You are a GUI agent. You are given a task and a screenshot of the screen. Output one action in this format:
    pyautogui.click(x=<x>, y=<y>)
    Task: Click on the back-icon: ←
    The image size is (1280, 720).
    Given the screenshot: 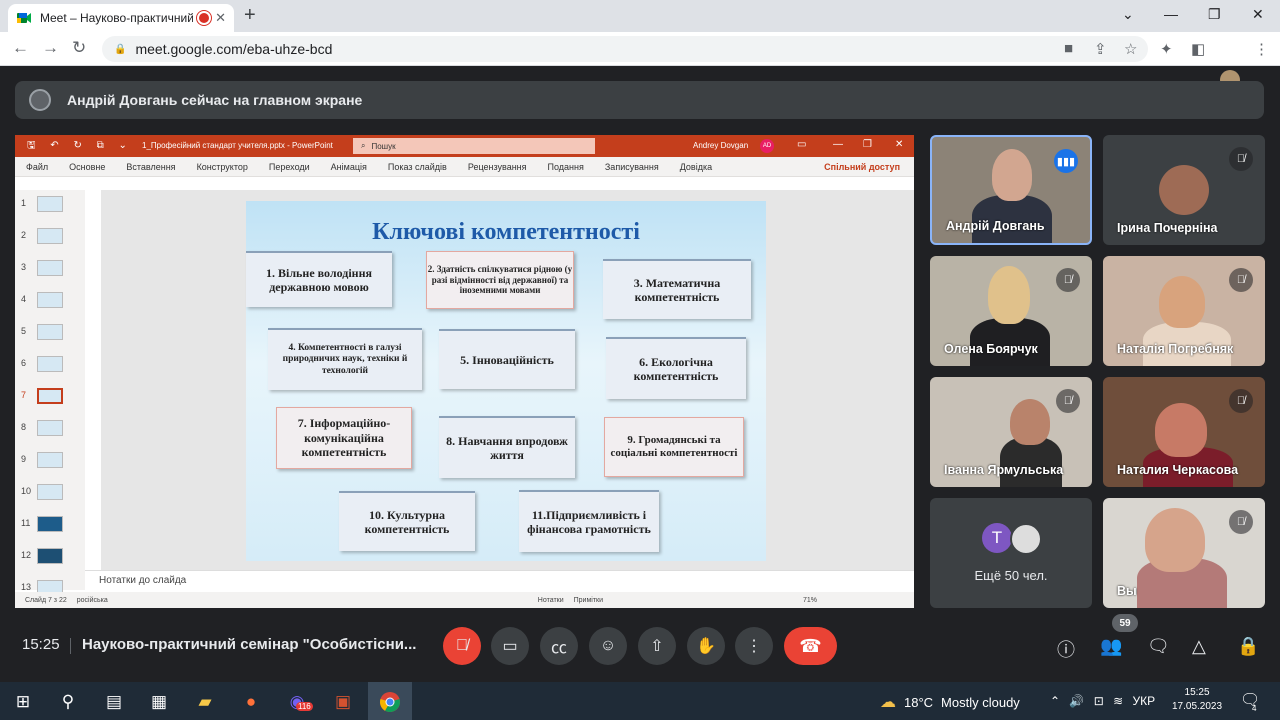 What is the action you would take?
    pyautogui.click(x=20, y=48)
    